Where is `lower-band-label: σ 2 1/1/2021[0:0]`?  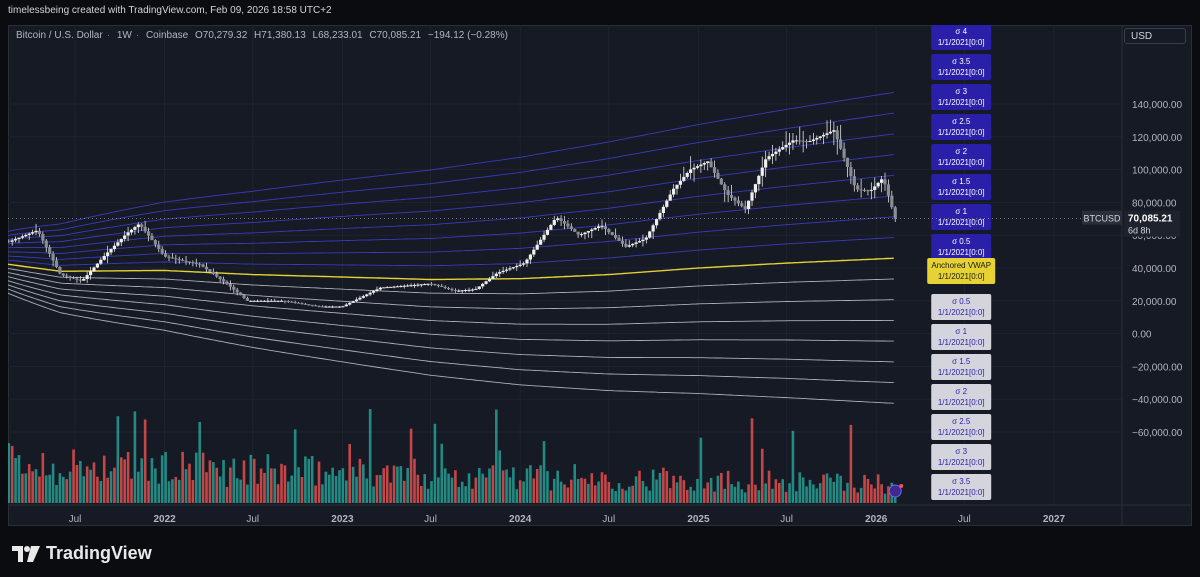
lower-band-label: σ 2 1/1/2021[0:0] is located at coordinates (961, 397).